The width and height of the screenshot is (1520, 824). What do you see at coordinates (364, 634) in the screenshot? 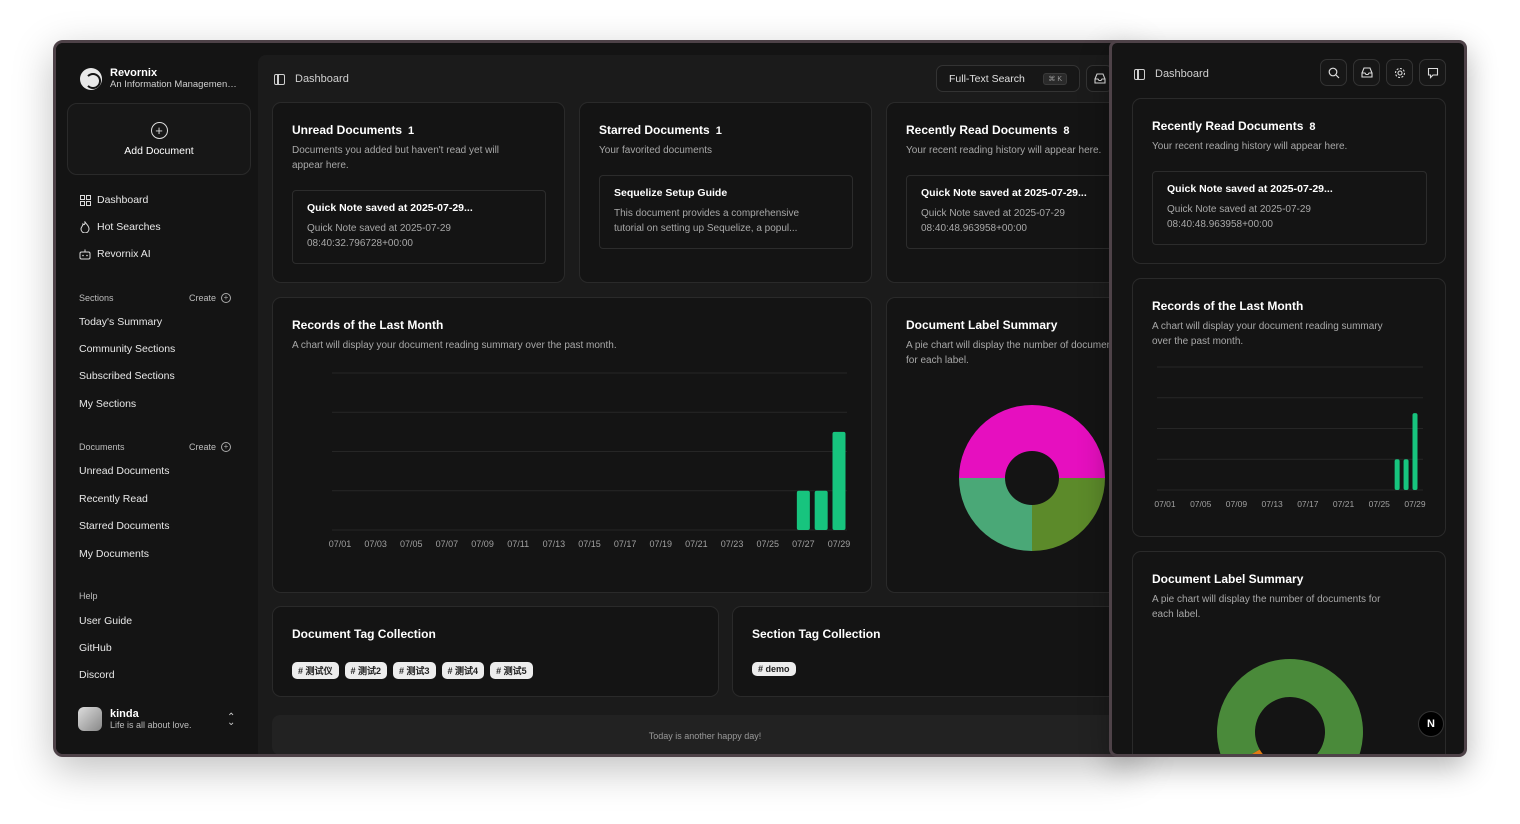
I see `card-title: Document Tag Collection` at bounding box center [364, 634].